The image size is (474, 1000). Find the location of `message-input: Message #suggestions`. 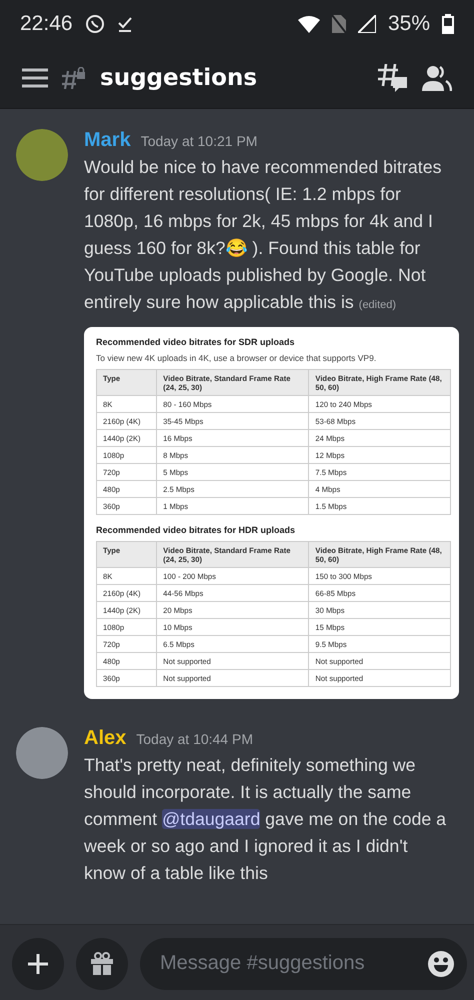

message-input: Message #suggestions is located at coordinates (292, 963).